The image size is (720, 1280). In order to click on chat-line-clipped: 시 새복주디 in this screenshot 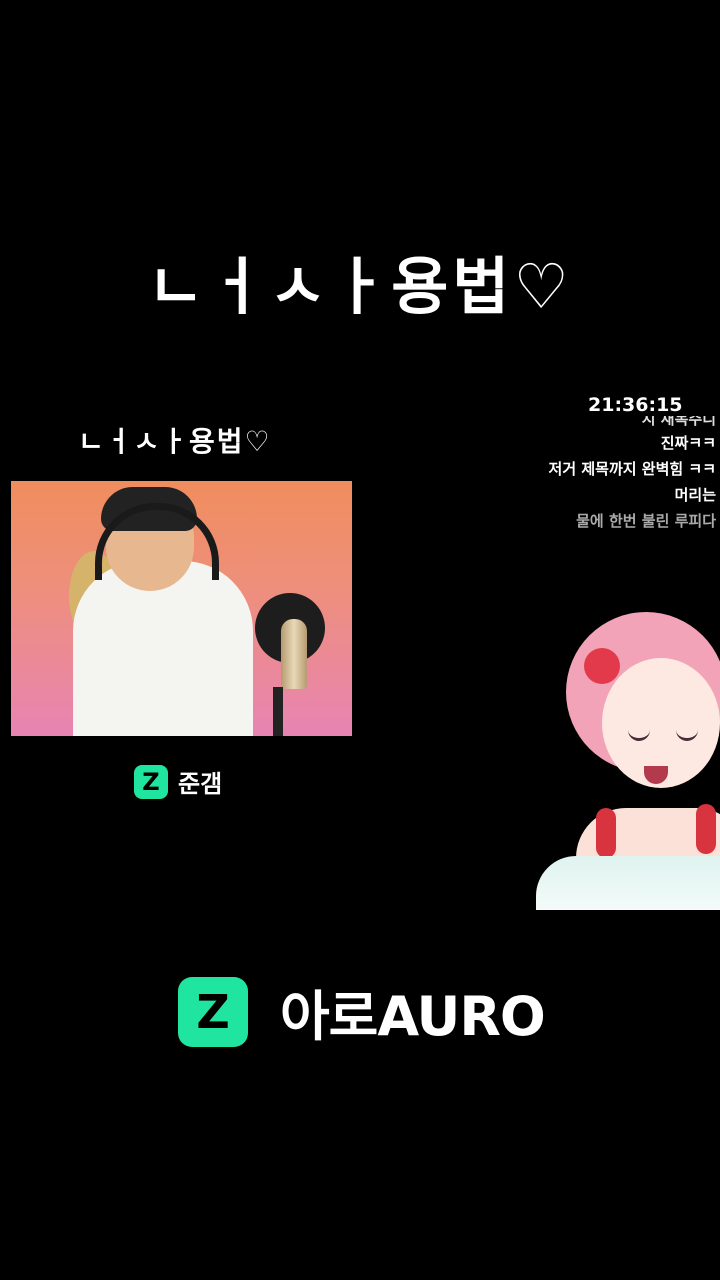, I will do `click(678, 422)`.